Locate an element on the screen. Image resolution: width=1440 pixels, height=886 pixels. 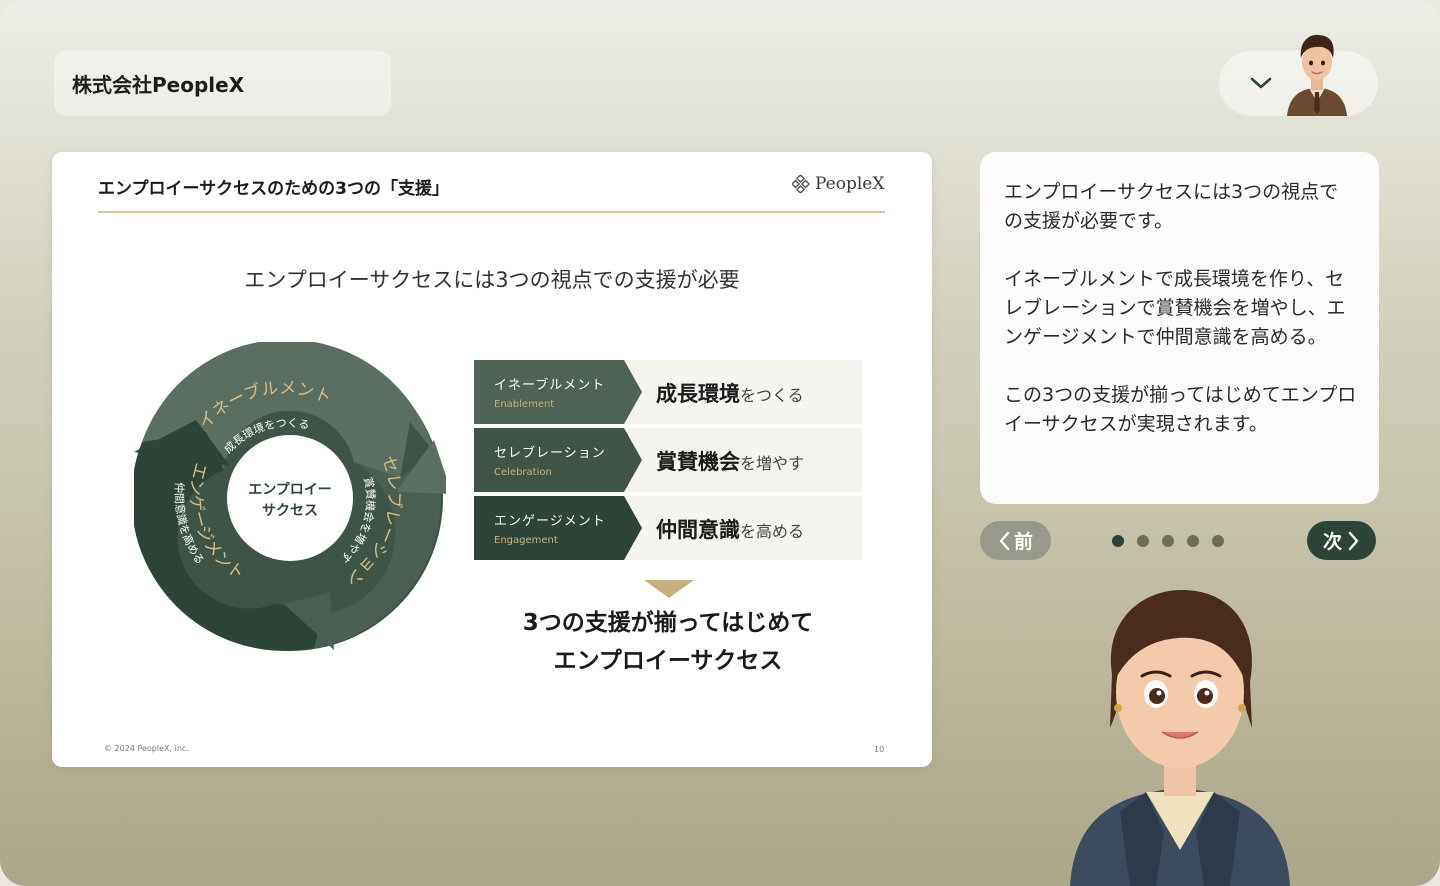
conclusion-line2: エンプロイーサクセス is located at coordinates (668, 661).